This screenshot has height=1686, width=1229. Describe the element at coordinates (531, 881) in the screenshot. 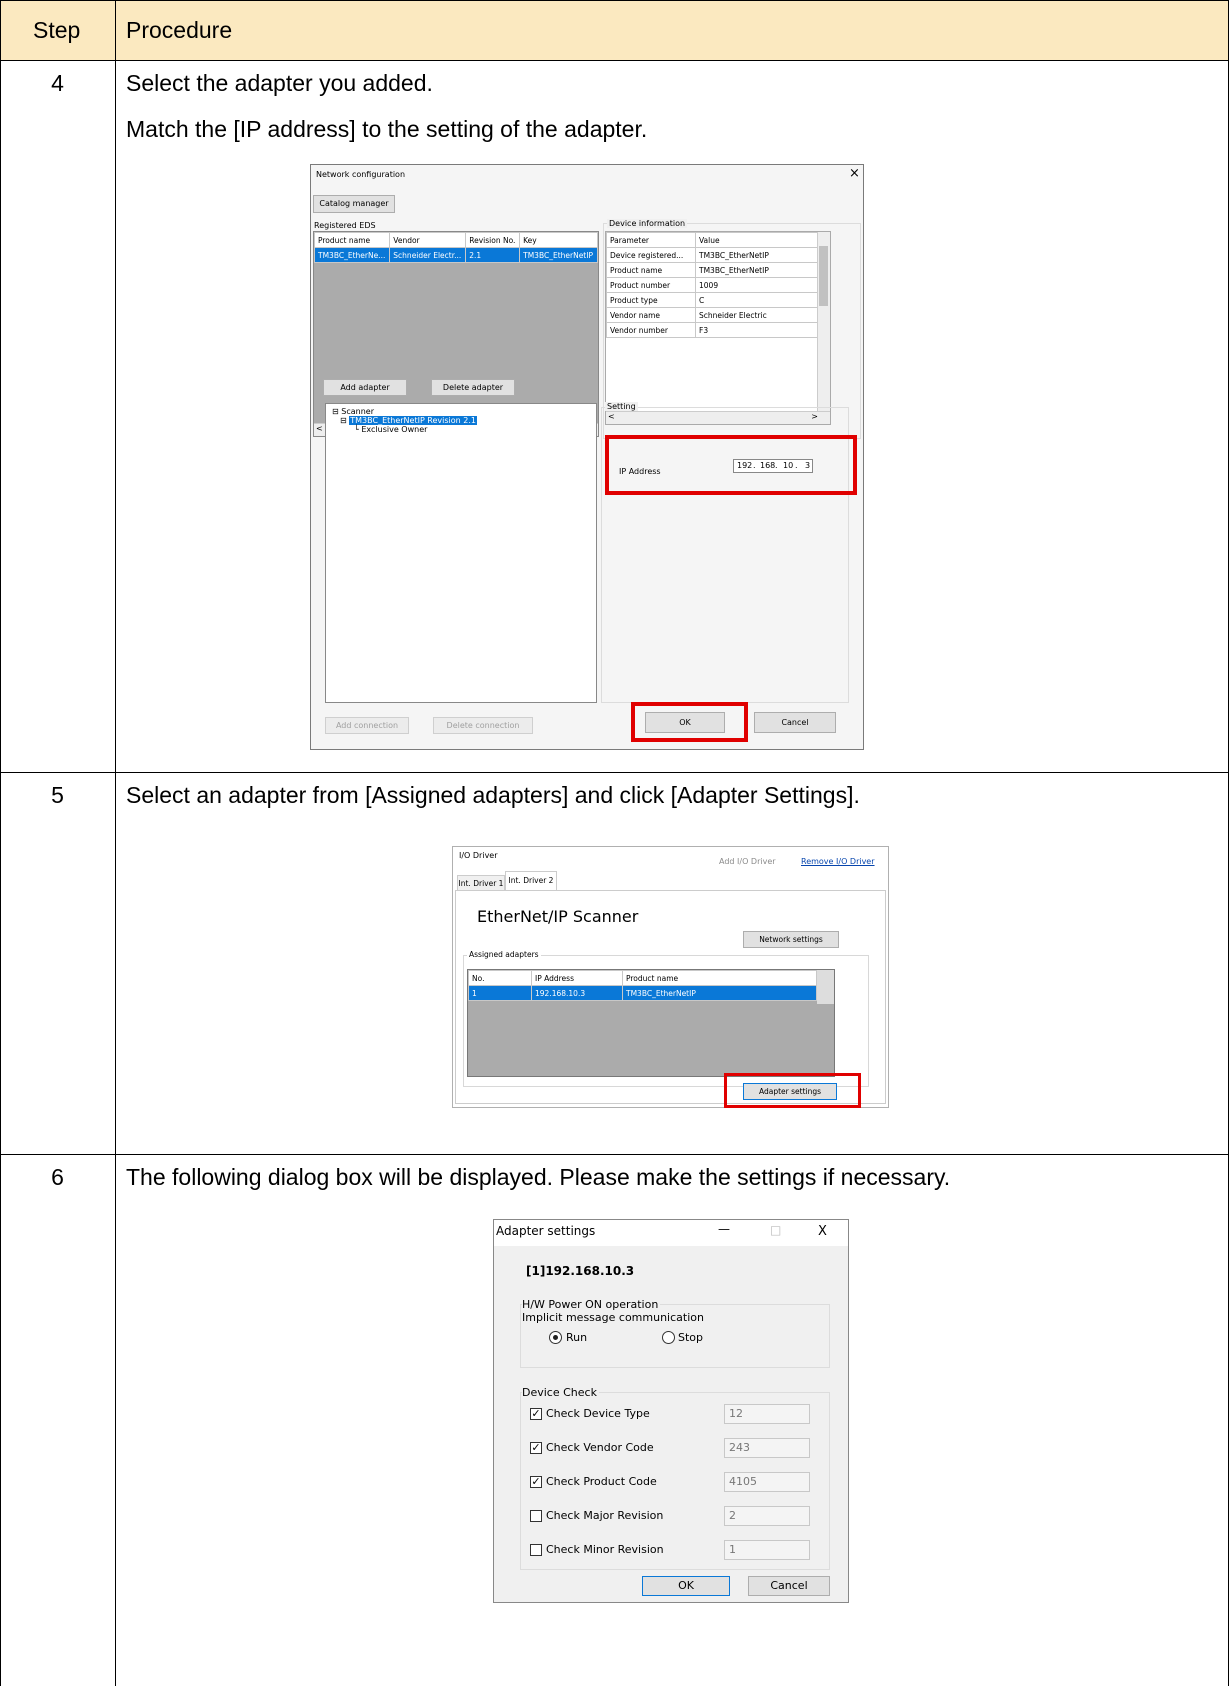

I see `tab-int-driver-2: Int. Driver 2` at that location.